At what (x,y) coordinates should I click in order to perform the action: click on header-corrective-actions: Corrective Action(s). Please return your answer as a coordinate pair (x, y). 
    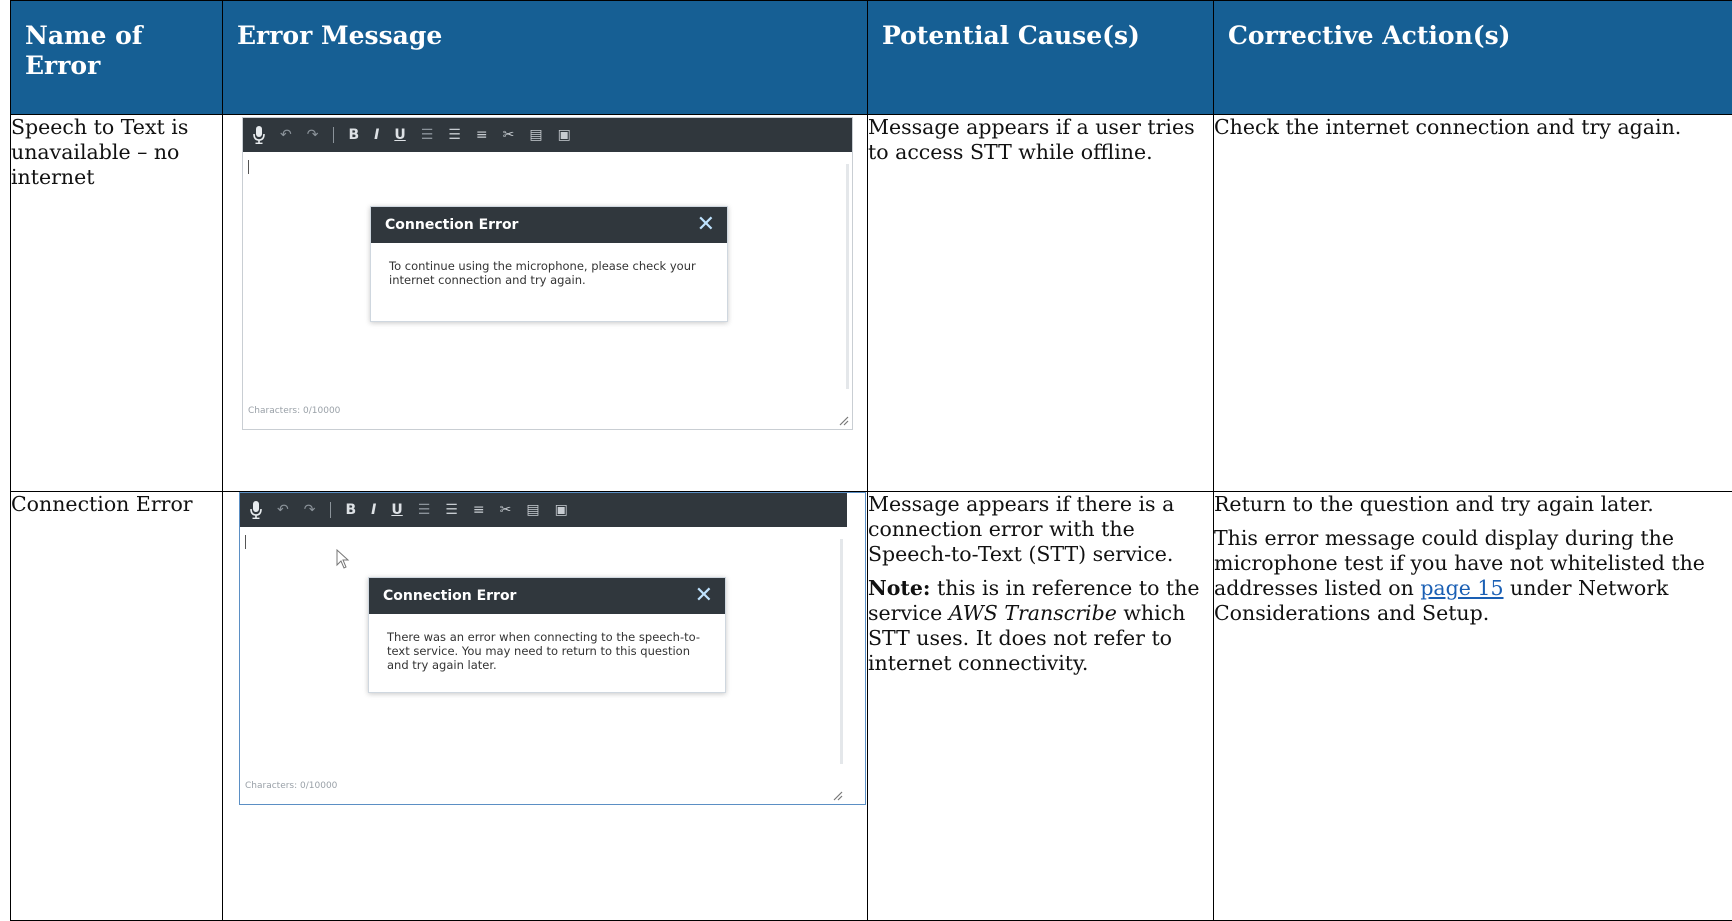
    Looking at the image, I should click on (1473, 58).